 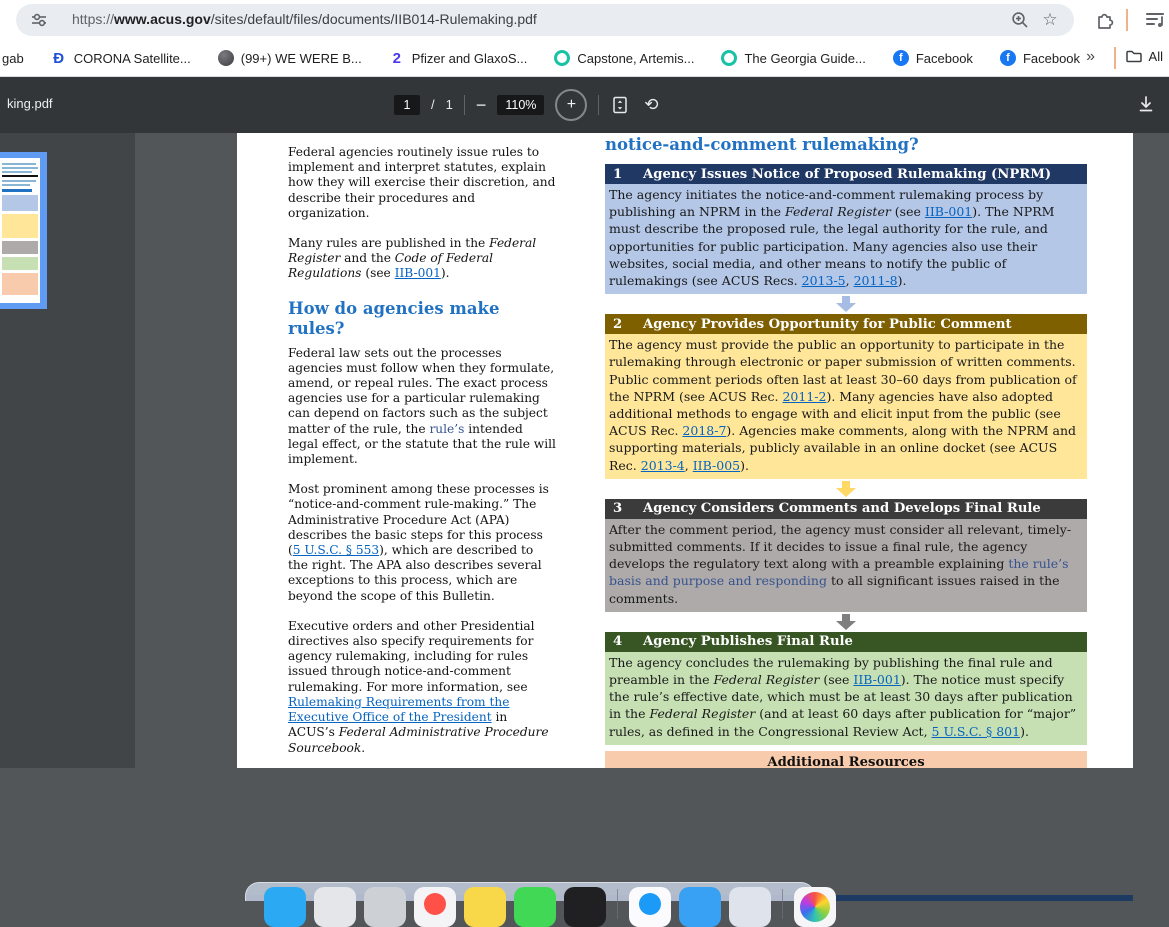 I want to click on text-run: )., so click(x=445, y=273).